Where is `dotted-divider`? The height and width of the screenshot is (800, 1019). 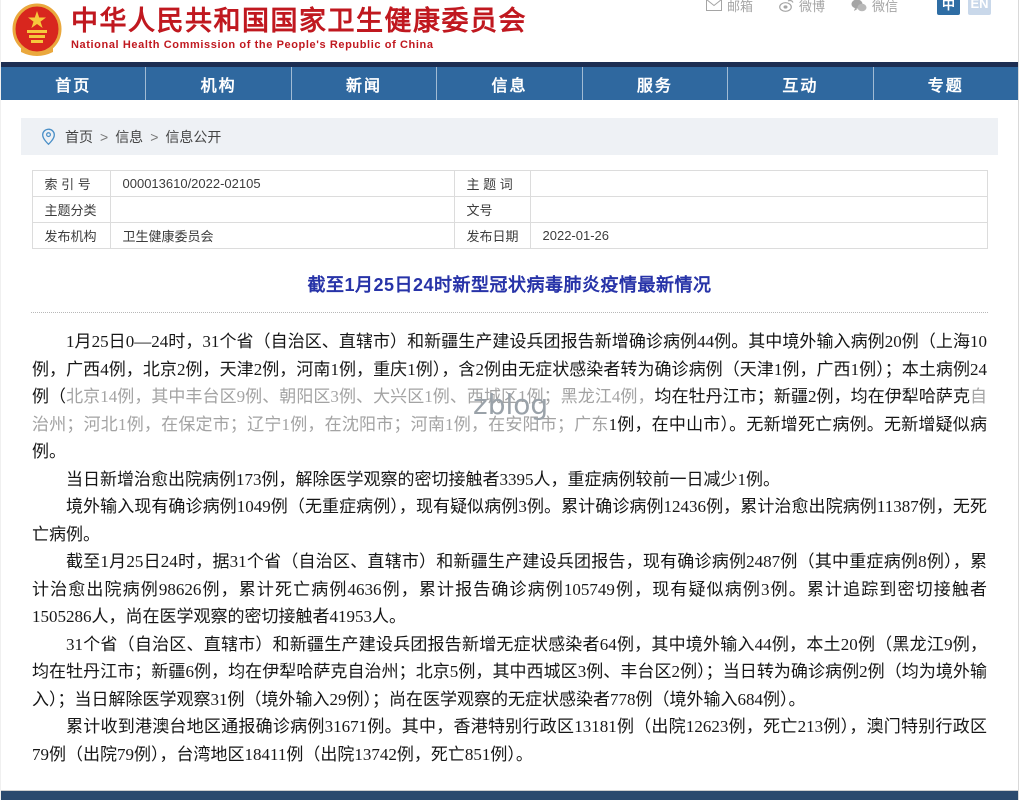 dotted-divider is located at coordinates (509, 312).